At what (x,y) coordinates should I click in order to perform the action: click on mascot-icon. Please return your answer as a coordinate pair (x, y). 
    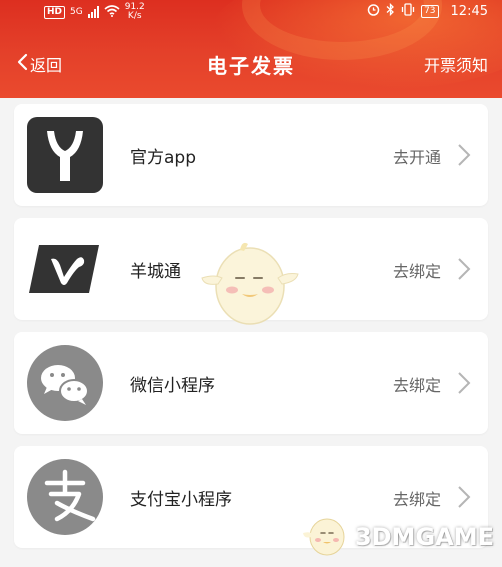
    Looking at the image, I should click on (250, 283).